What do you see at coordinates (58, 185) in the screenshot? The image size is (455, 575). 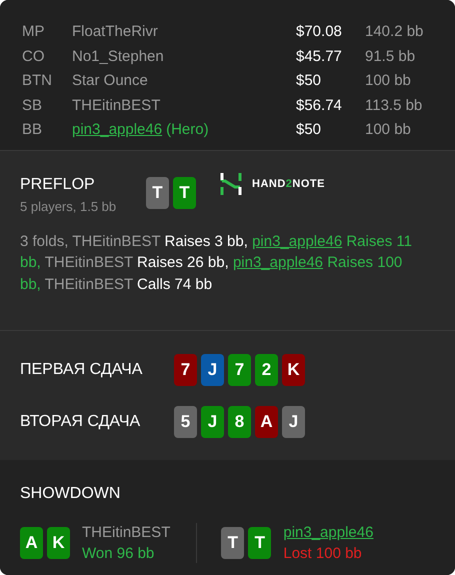 I see `section-title: PREFLOP` at bounding box center [58, 185].